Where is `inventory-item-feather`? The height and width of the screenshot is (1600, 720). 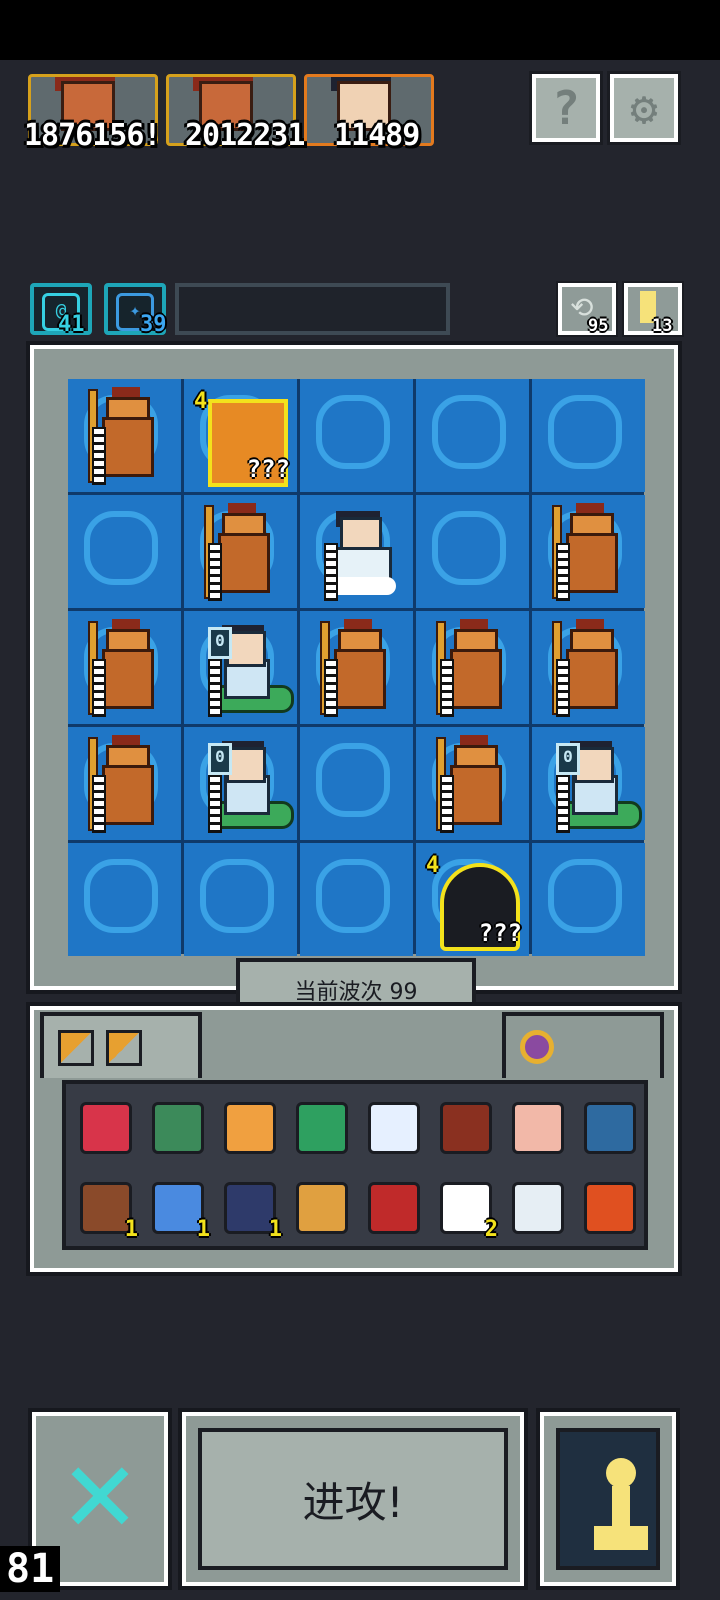
inventory-item-feather is located at coordinates (535, 1205).